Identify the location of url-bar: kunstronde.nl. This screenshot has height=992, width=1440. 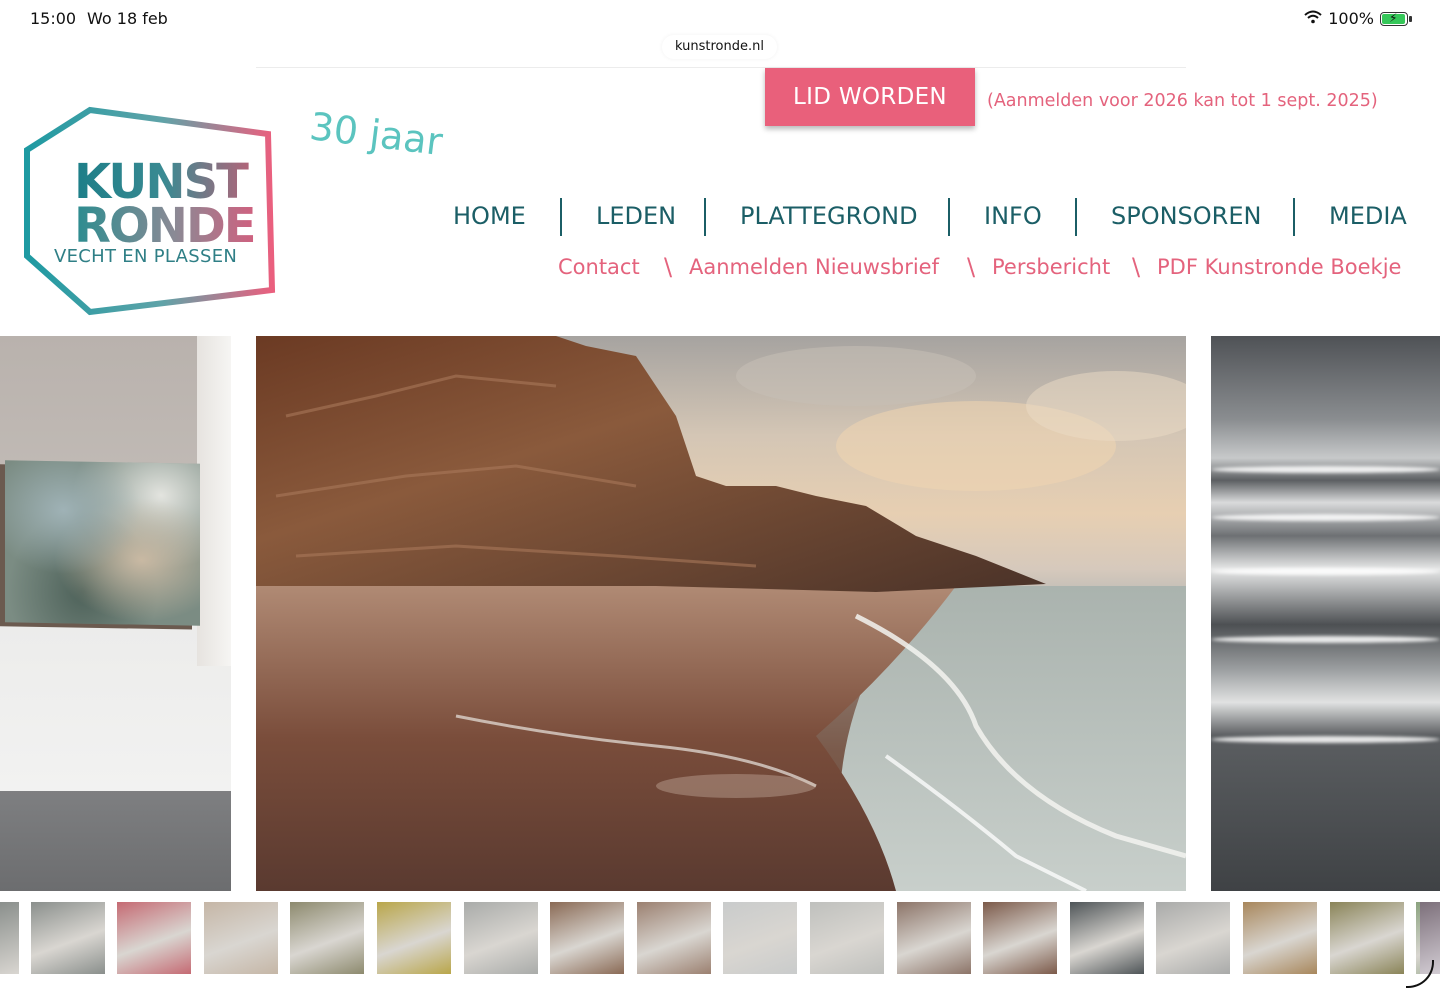
(719, 47).